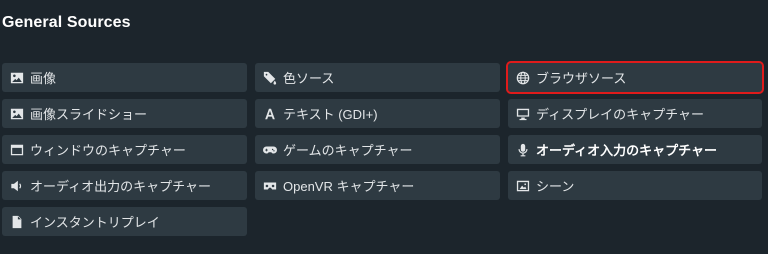 The height and width of the screenshot is (254, 768). Describe the element at coordinates (635, 185) in the screenshot. I see `source-button-scene: シーン` at that location.